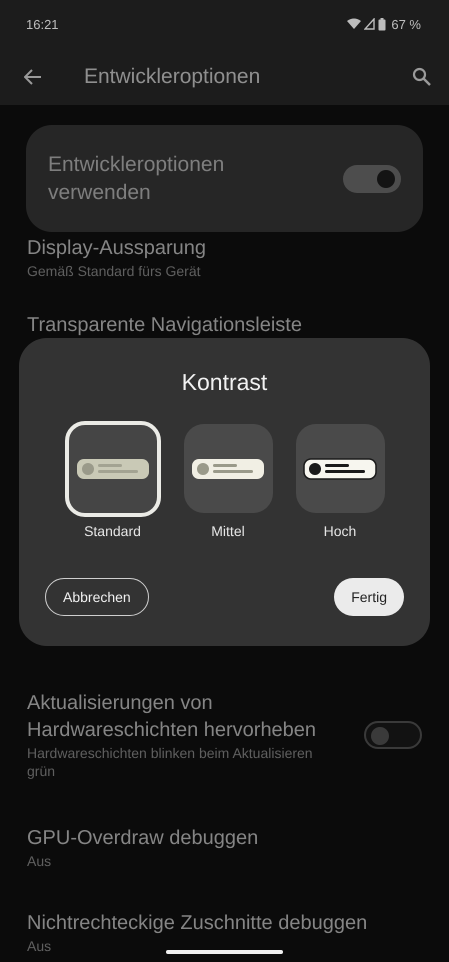 Image resolution: width=449 pixels, height=962 pixels. What do you see at coordinates (406, 24) in the screenshot?
I see `battery-level: 67 %` at bounding box center [406, 24].